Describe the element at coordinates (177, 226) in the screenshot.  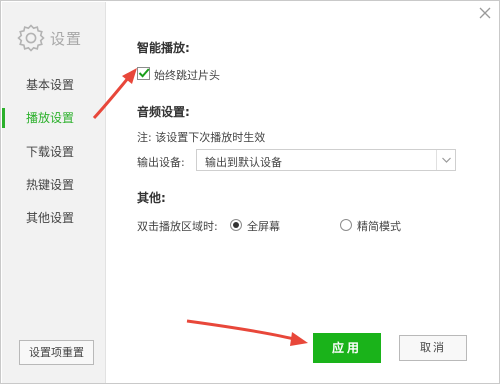
I see `double-click-label: 双击播放区域时:` at that location.